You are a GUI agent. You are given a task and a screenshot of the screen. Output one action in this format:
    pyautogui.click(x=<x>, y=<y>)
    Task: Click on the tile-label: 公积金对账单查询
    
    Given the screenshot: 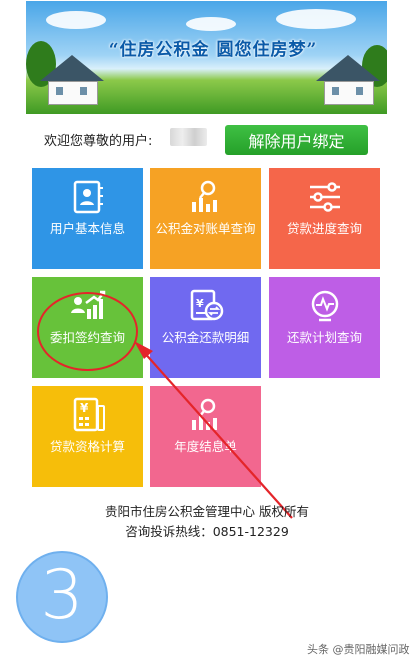 What is the action you would take?
    pyautogui.click(x=205, y=228)
    